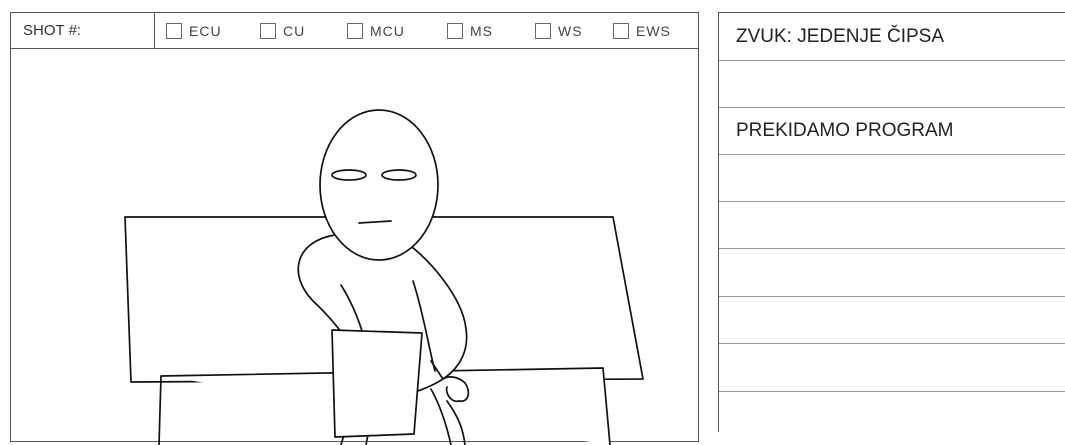  What do you see at coordinates (570, 31) in the screenshot?
I see `ws-label: WS` at bounding box center [570, 31].